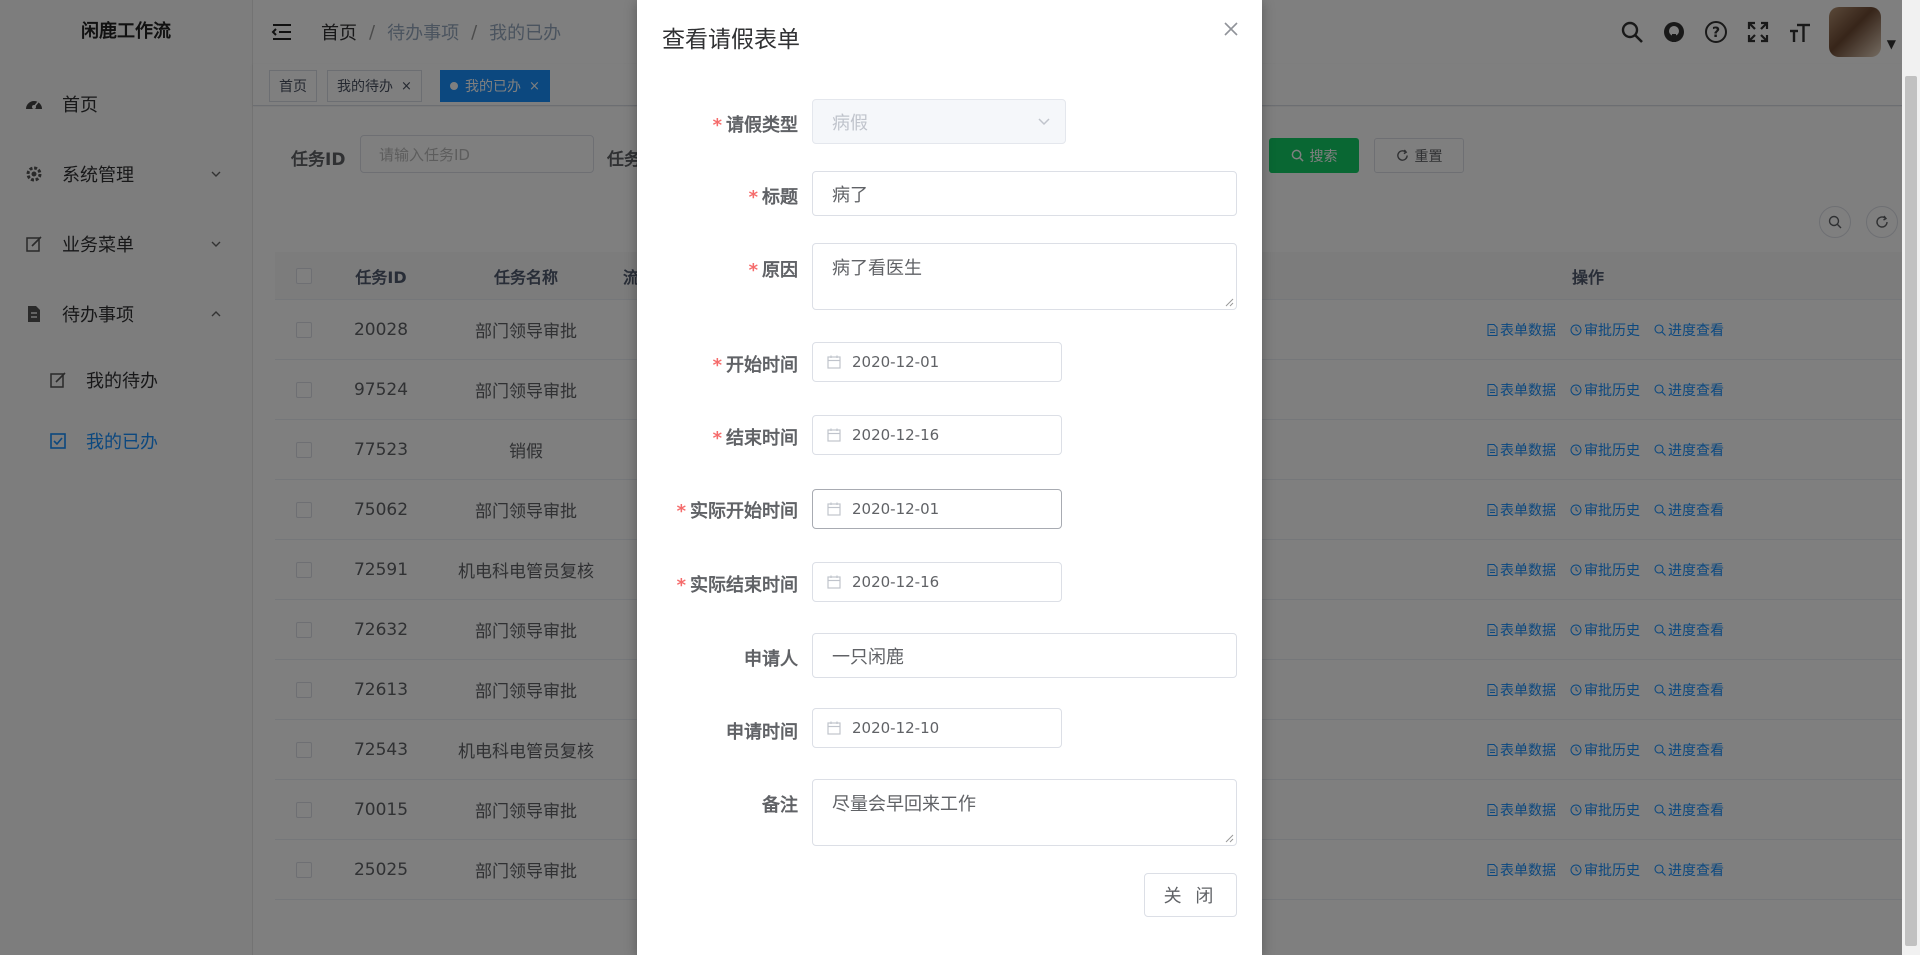 Image resolution: width=1920 pixels, height=955 pixels. I want to click on close-icon, so click(1231, 29).